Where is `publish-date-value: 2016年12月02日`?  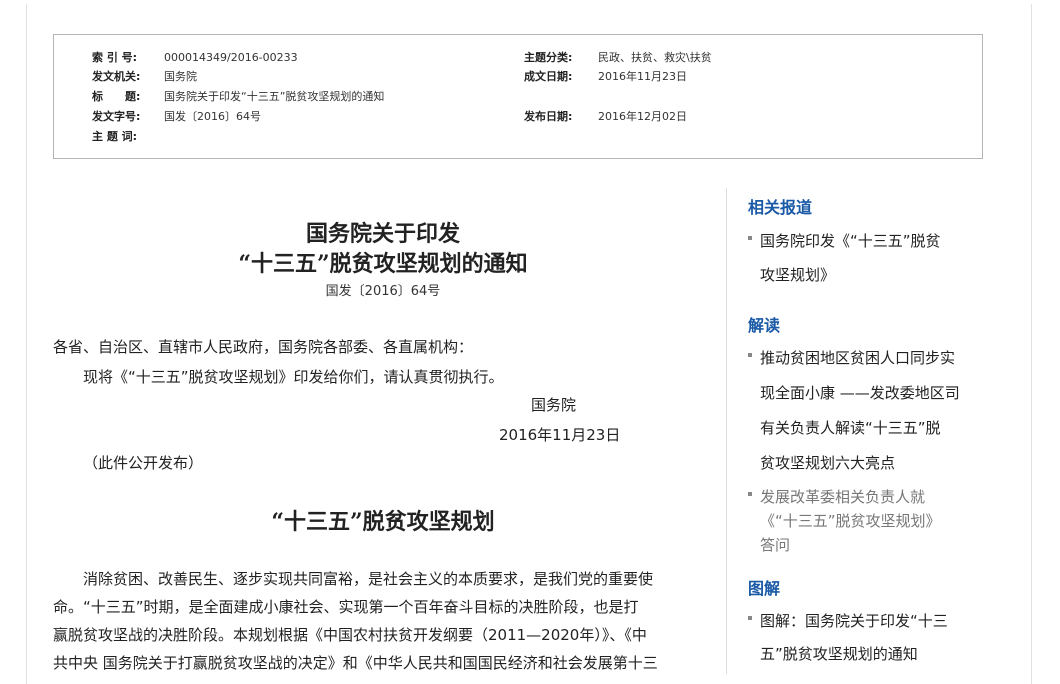 publish-date-value: 2016年12月02日 is located at coordinates (642, 116).